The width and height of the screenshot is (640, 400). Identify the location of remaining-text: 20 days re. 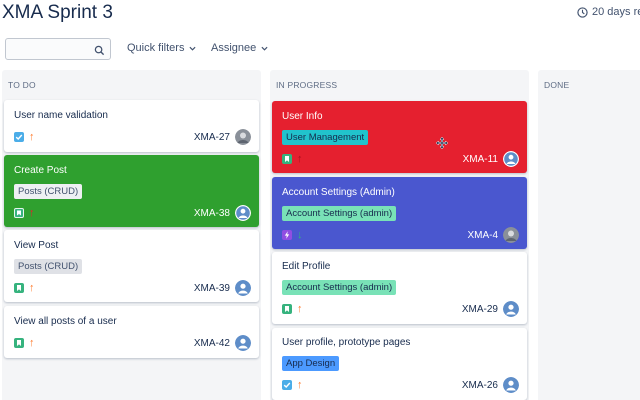
(616, 12).